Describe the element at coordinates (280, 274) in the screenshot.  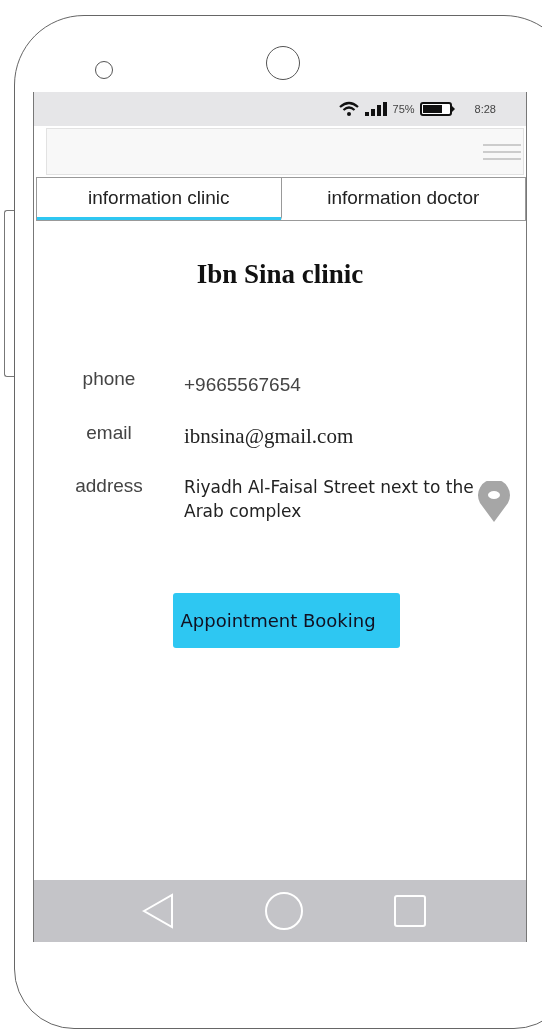
I see `clinic-title: Ibn Sina clinic` at that location.